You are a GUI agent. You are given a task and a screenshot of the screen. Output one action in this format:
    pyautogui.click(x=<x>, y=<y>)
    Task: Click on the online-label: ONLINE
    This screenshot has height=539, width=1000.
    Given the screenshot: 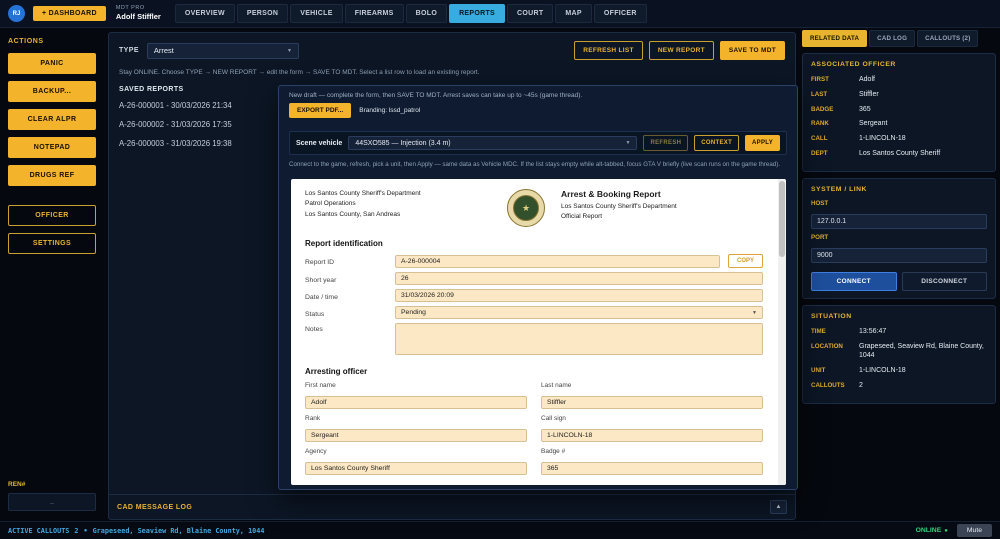 What is the action you would take?
    pyautogui.click(x=928, y=530)
    